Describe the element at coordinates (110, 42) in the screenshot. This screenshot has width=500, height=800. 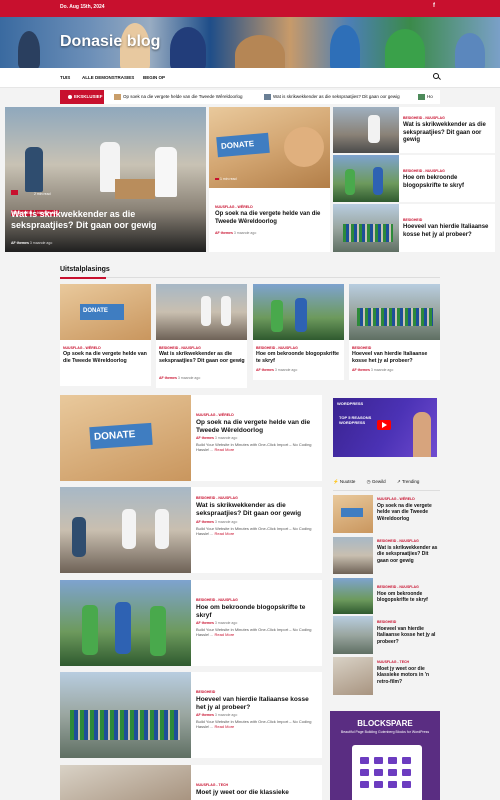
I see `site-title: Donasie blog` at that location.